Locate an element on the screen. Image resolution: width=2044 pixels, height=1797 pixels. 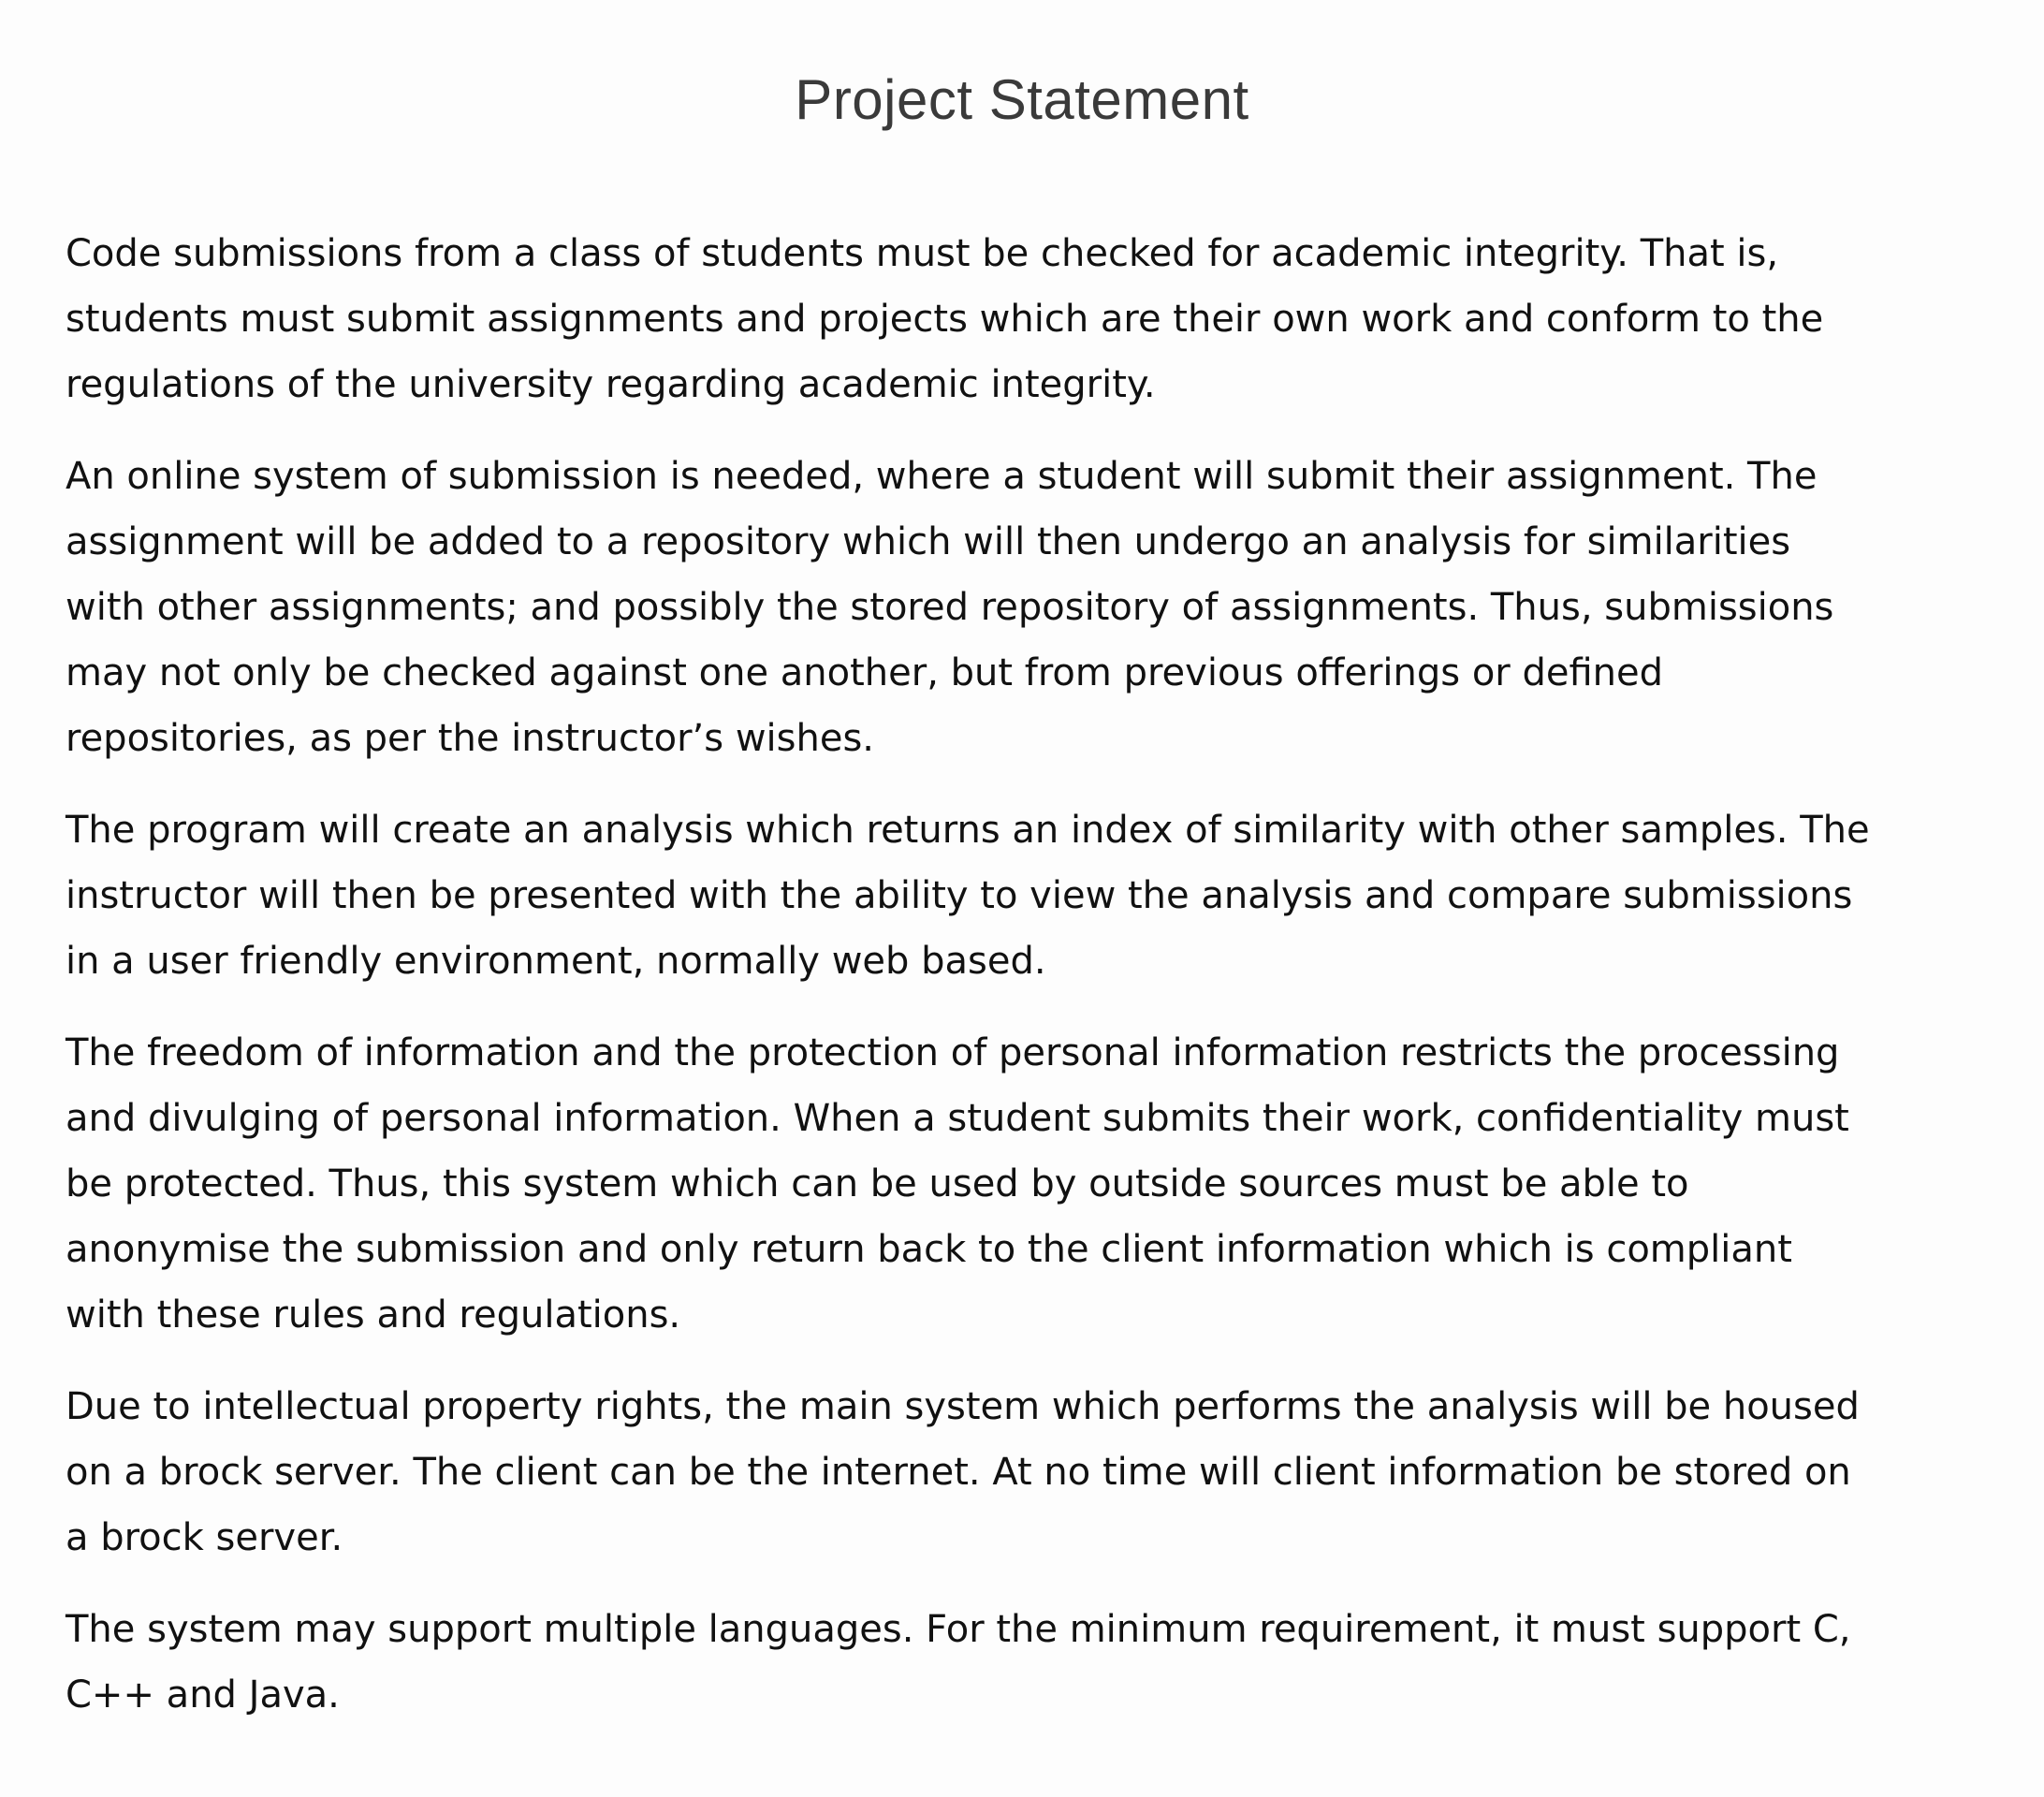
page-title: Project Statement is located at coordinates (1022, 99).